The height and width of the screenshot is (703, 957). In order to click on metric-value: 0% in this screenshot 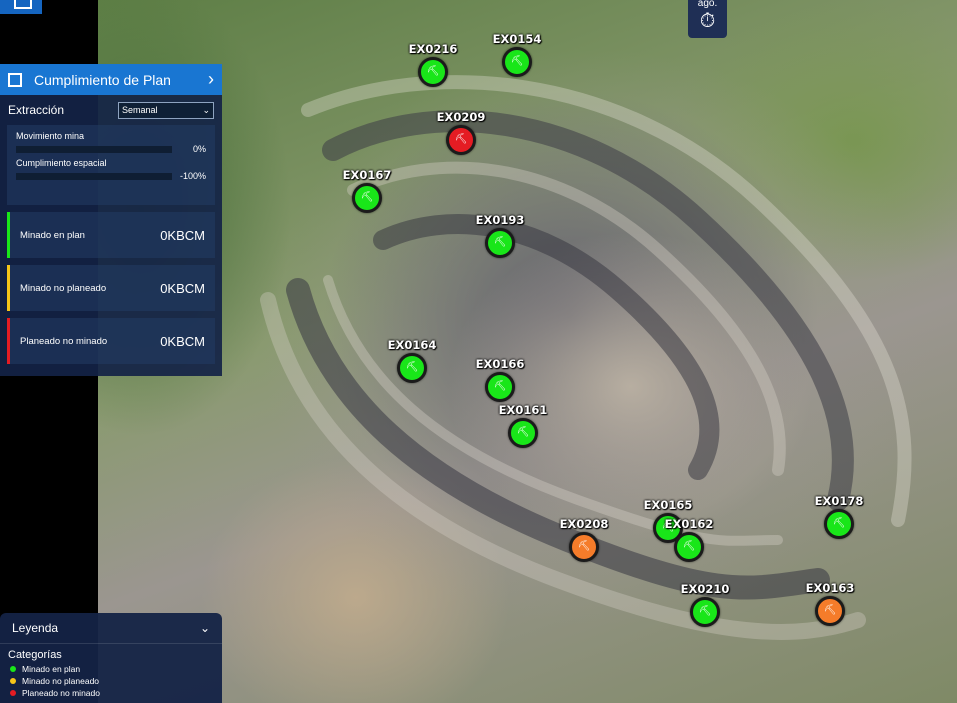, I will do `click(199, 149)`.